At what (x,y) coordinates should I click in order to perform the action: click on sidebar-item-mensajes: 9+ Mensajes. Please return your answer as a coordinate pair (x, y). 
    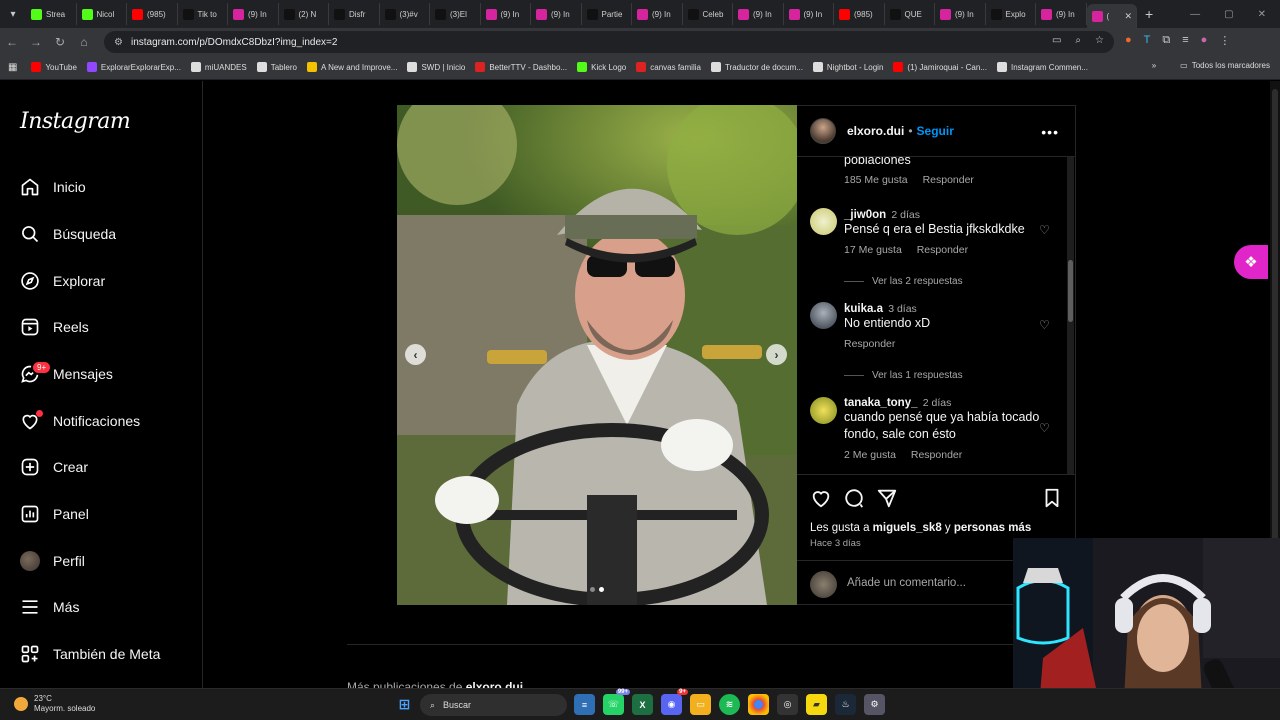
    Looking at the image, I should click on (66, 373).